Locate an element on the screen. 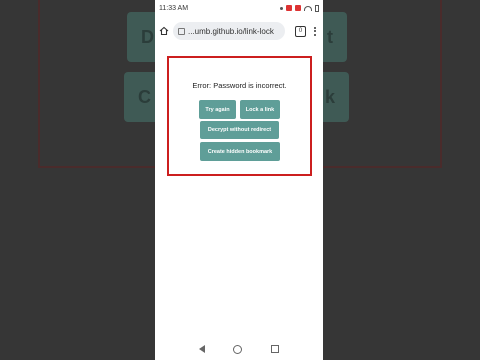  browser-toolbar: ...umb.github.io/link-lock 0 is located at coordinates (239, 31).